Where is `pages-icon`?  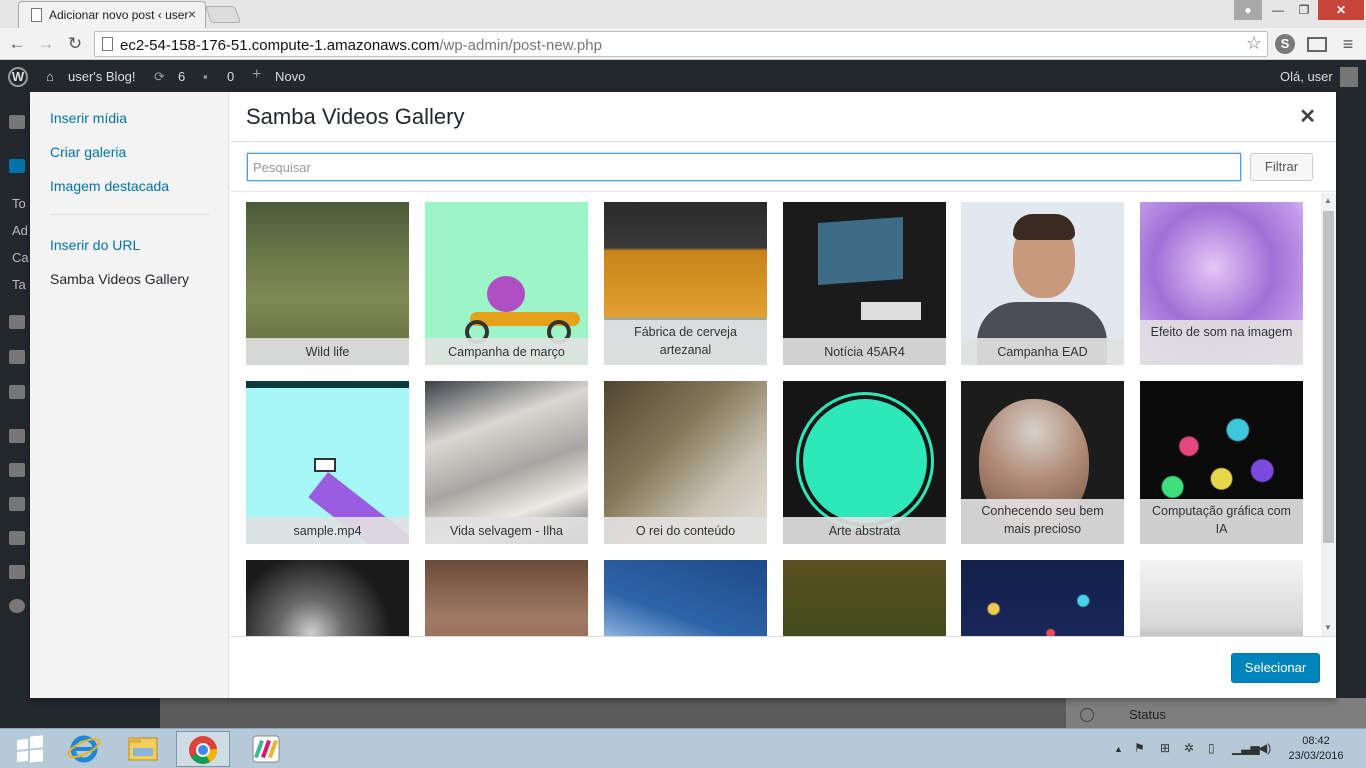
pages-icon is located at coordinates (17, 357).